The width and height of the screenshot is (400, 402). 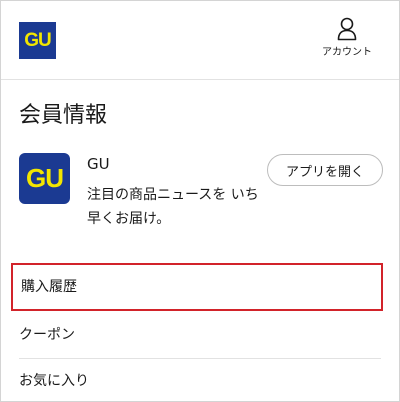 I want to click on person-icon, so click(x=347, y=29).